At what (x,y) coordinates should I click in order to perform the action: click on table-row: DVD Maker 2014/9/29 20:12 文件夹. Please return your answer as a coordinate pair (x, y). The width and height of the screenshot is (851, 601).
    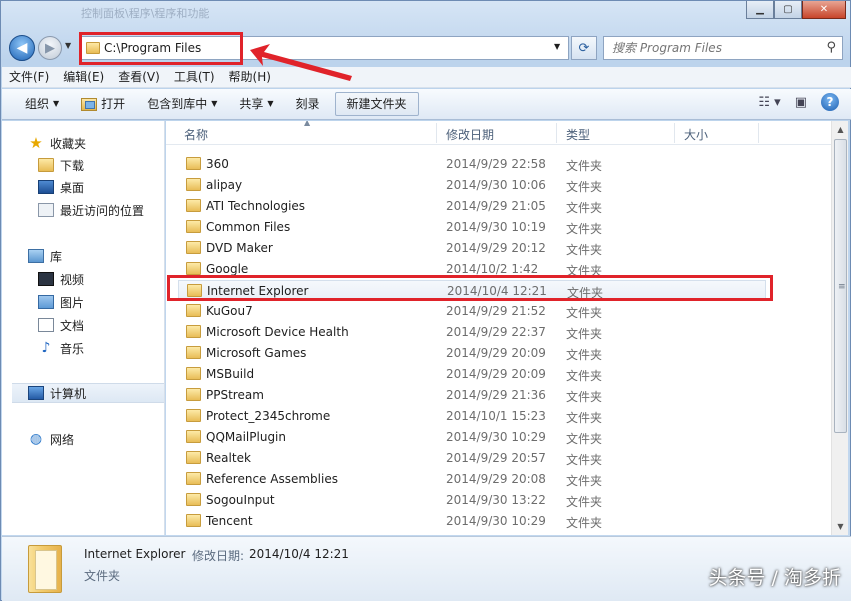
    Looking at the image, I should click on (472, 248).